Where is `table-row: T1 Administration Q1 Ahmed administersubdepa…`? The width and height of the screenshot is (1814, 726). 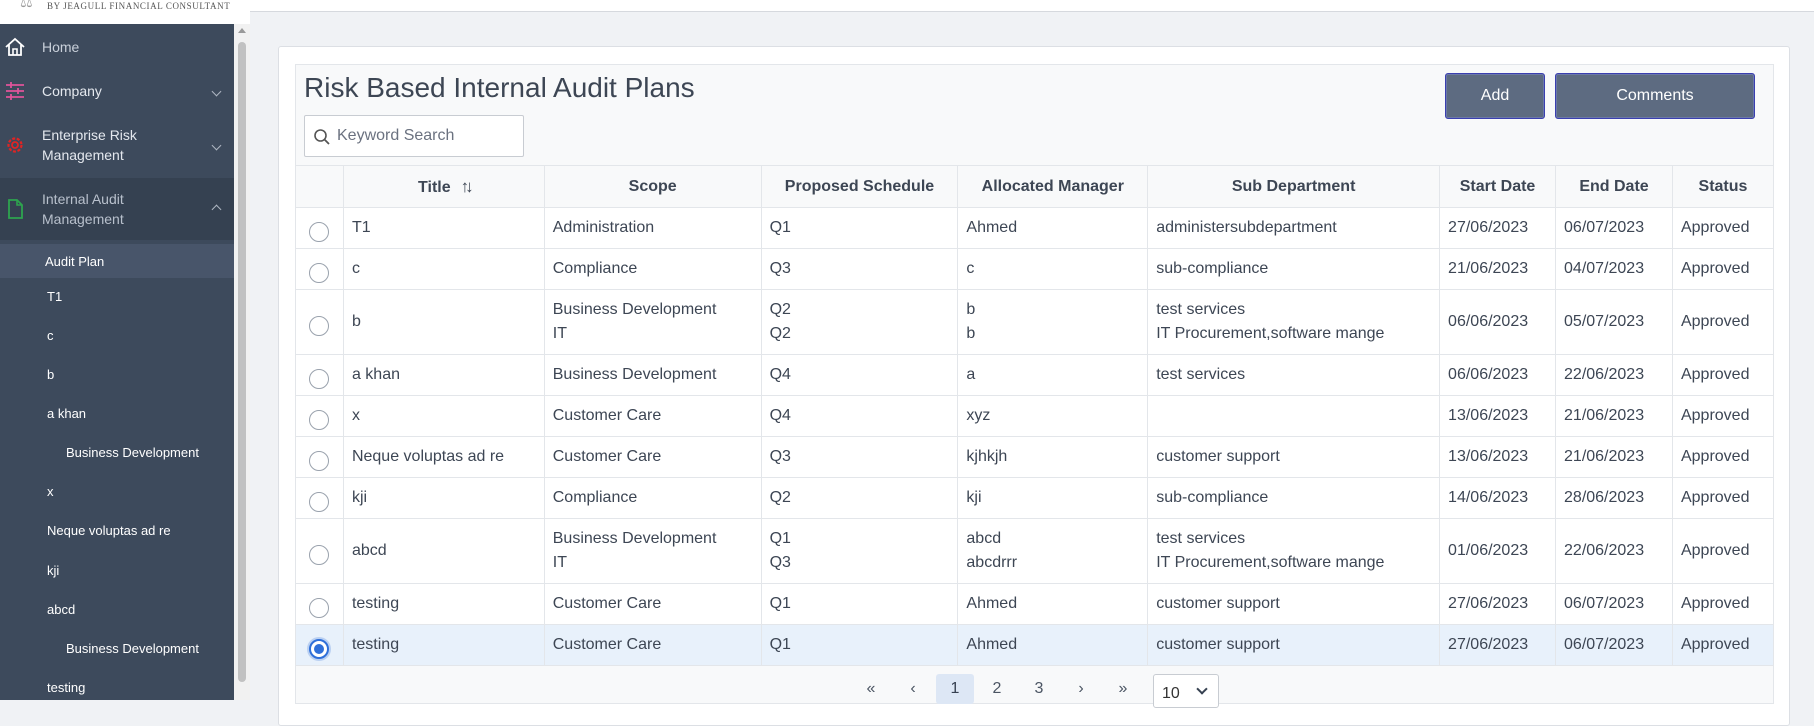
table-row: T1 Administration Q1 Ahmed administersubdepa… is located at coordinates (1035, 228).